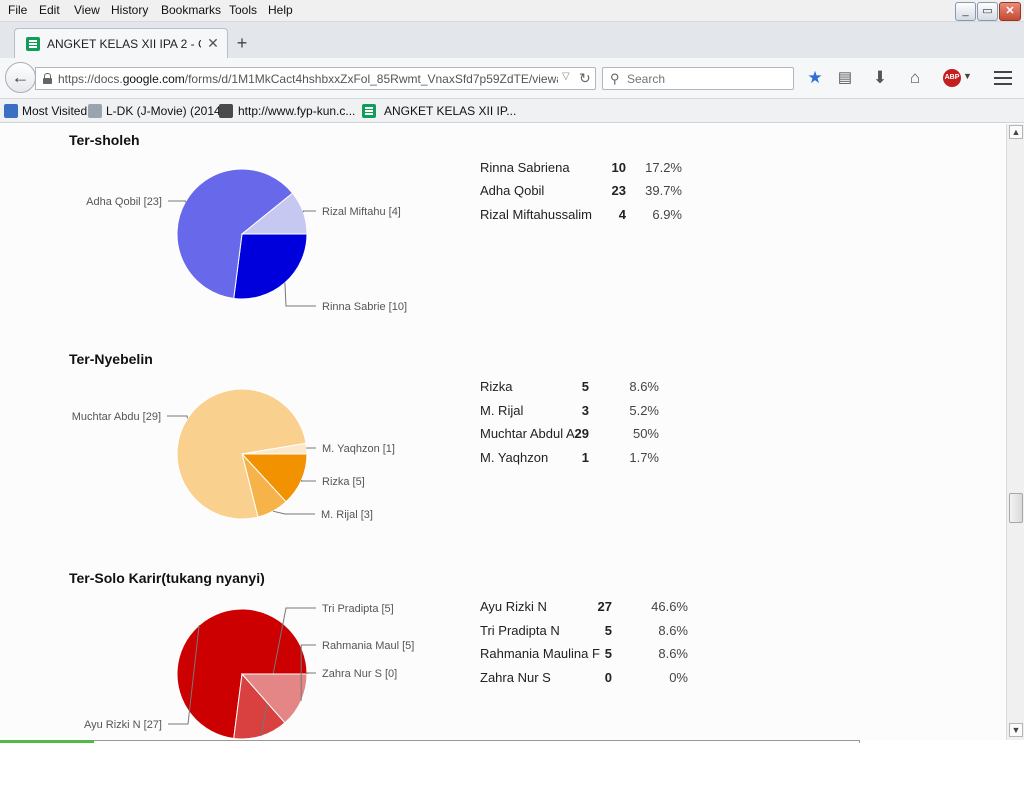 This screenshot has height=785, width=1024. Describe the element at coordinates (967, 76) in the screenshot. I see `adblock-dropdown-icon: ▼` at that location.